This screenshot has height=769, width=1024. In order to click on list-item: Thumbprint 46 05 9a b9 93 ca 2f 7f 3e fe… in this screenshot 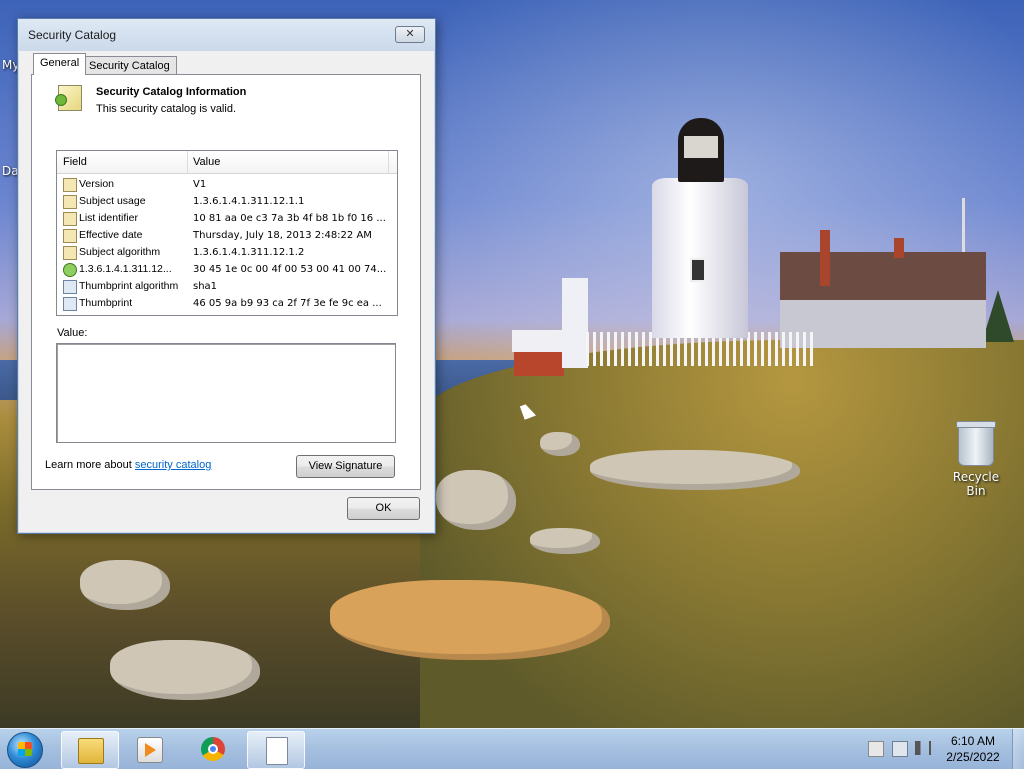, I will do `click(227, 303)`.